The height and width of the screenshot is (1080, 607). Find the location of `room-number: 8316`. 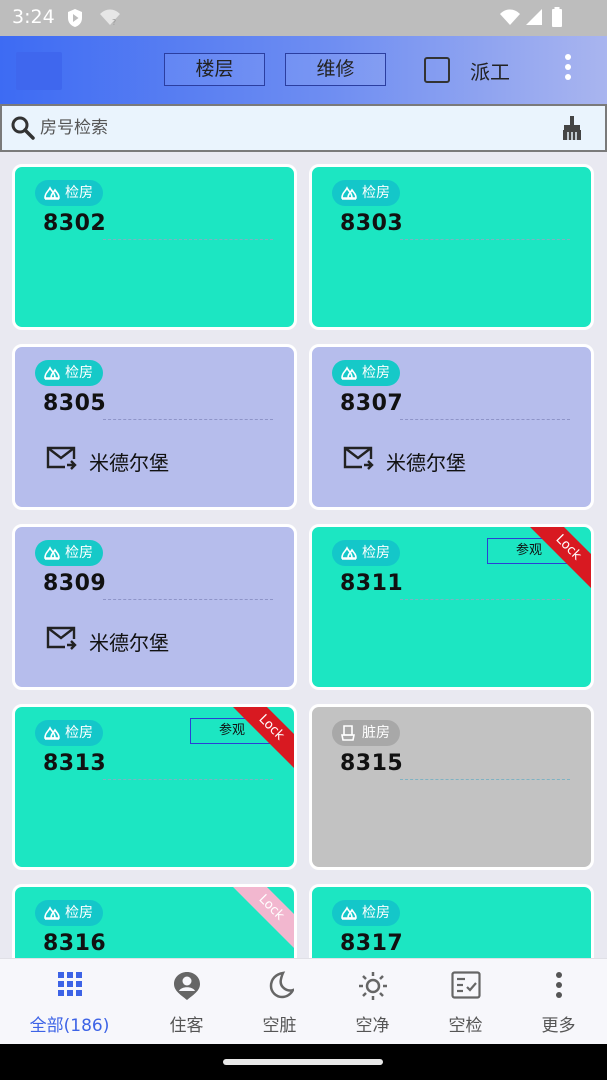

room-number: 8316 is located at coordinates (75, 943).